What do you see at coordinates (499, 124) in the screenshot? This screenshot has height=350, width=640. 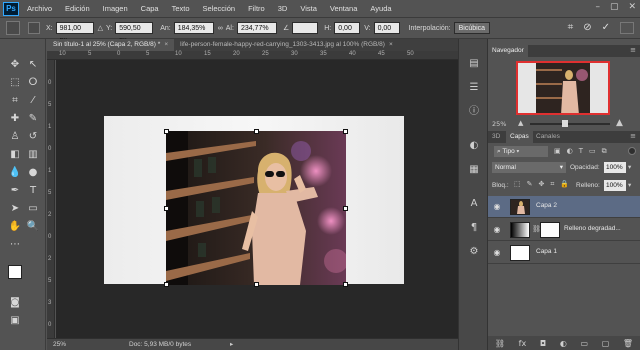 I see `navigator-zoom: 25%` at bounding box center [499, 124].